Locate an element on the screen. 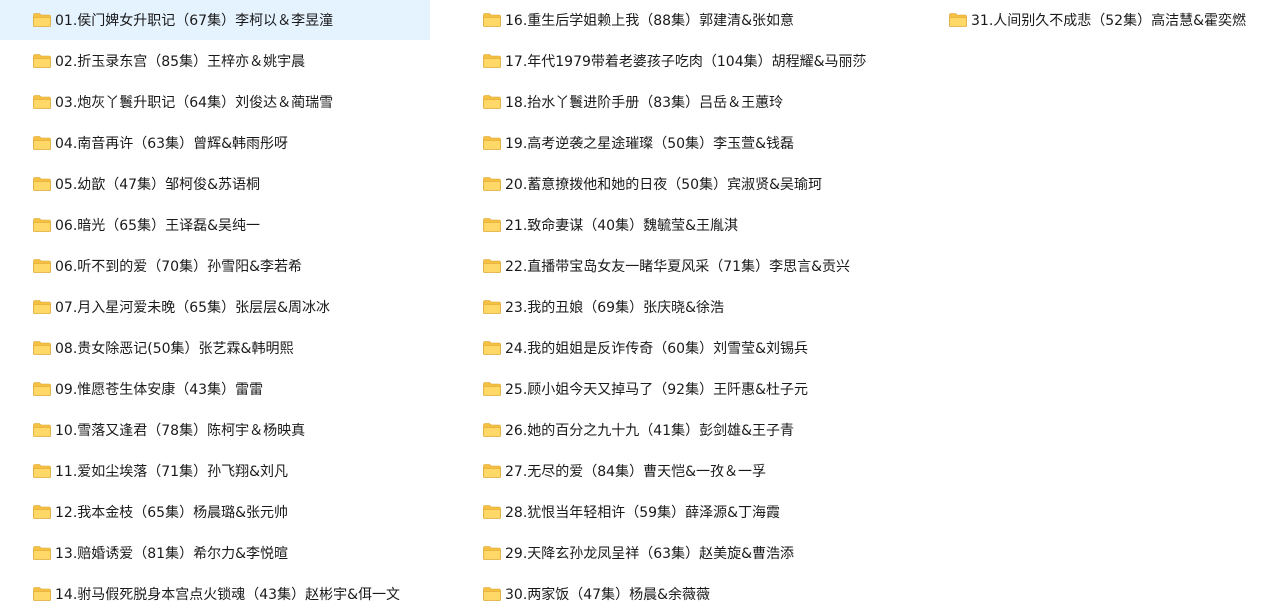  folder-item: 02.折玉录东宫（85集）王梓亦＆姚宇晨 is located at coordinates (215, 61).